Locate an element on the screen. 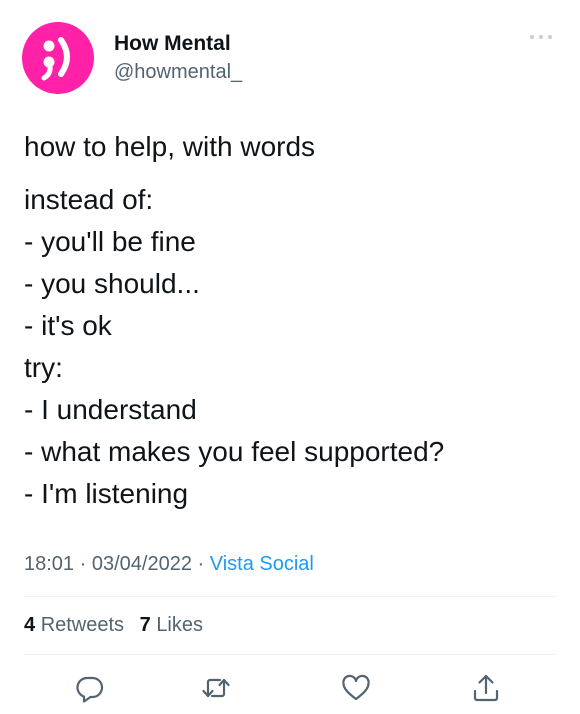 This screenshot has height=714, width=580. retweet-icon is located at coordinates (216, 688).